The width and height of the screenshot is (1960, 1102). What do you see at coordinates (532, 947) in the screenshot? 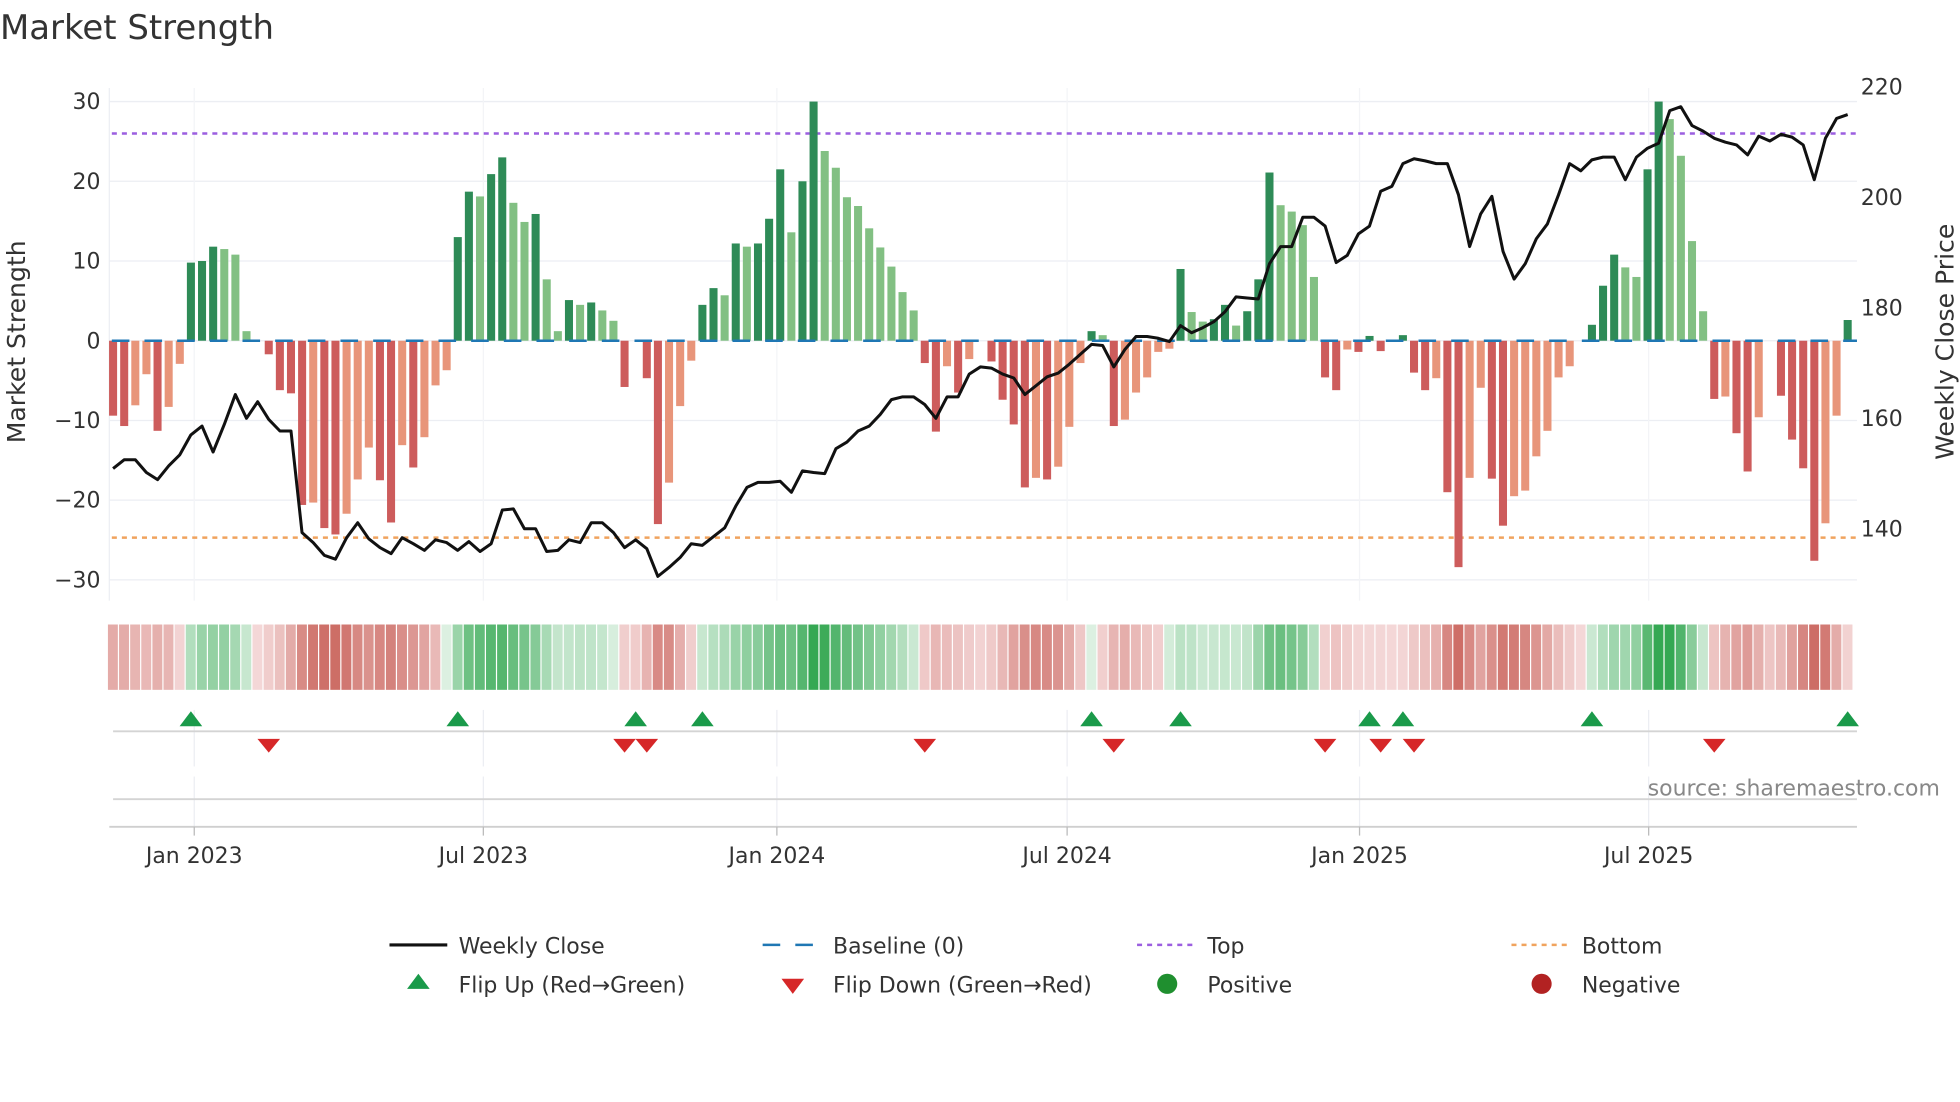
I see `legend-weekly-close-label: Weekly Close` at bounding box center [532, 947].